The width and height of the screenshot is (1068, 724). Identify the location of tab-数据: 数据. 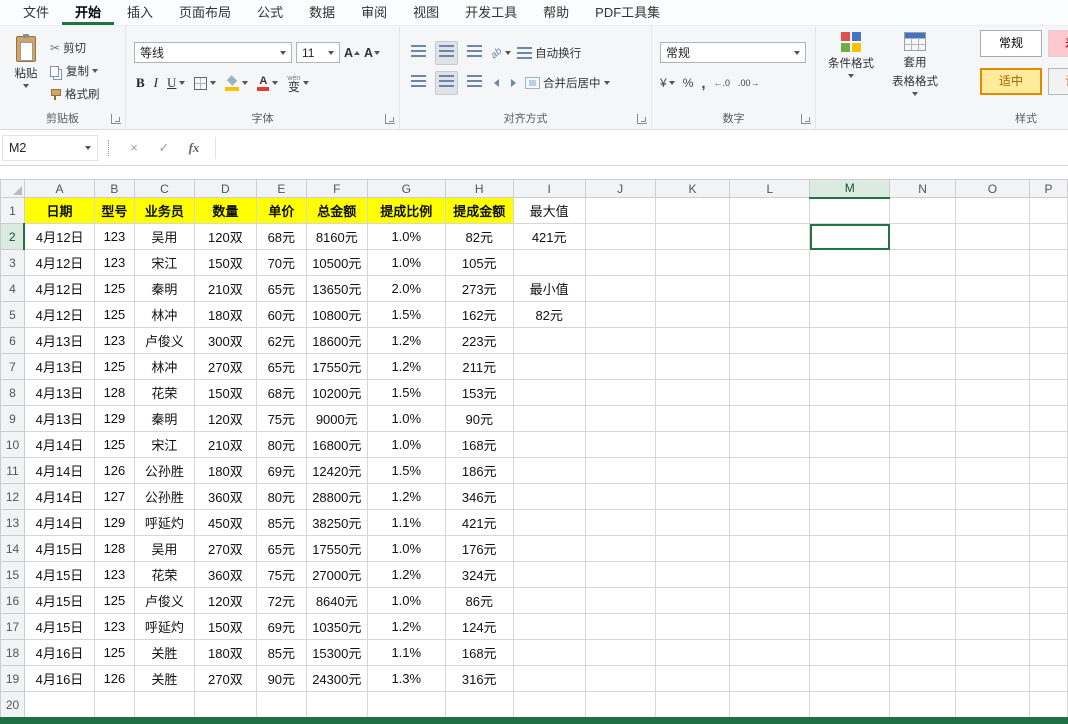
(322, 12).